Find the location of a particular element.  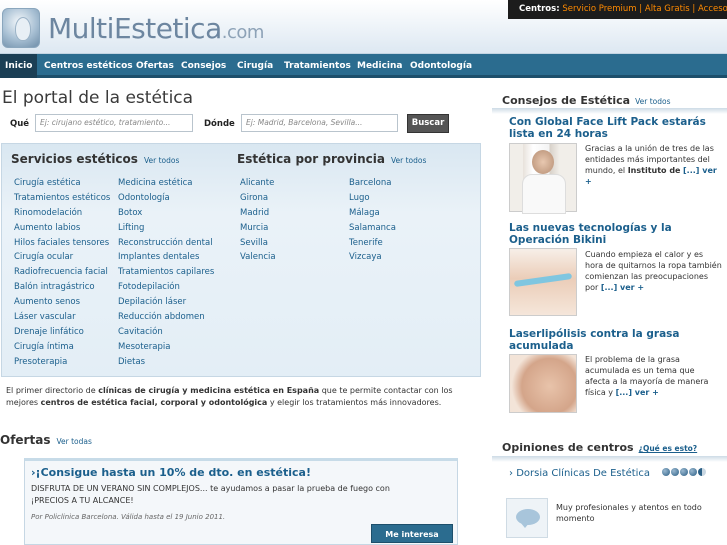

servicio-link: Fotodepilación is located at coordinates (166, 289).